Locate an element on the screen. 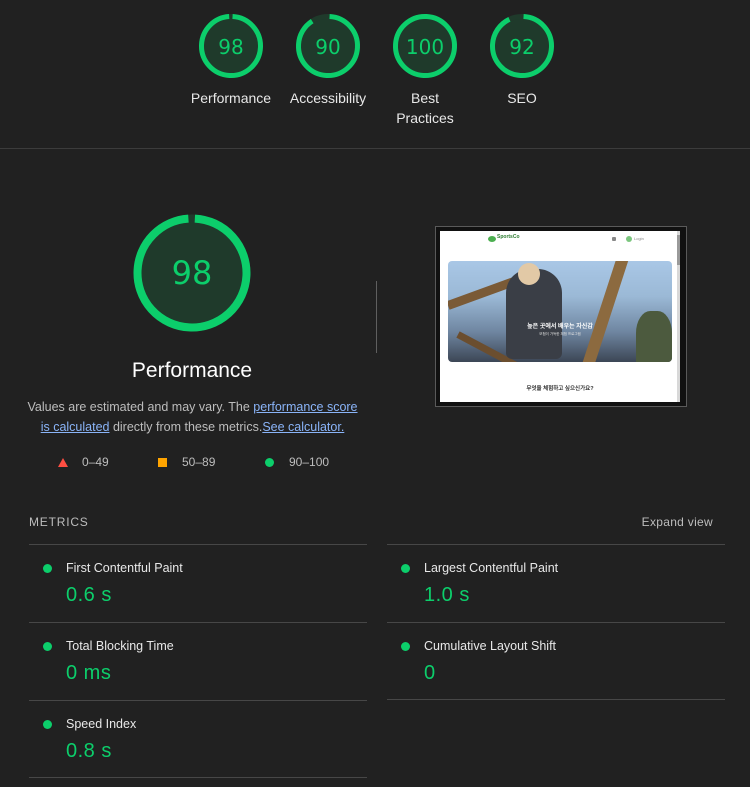 The width and height of the screenshot is (750, 787). seo-score: 92 is located at coordinates (521, 47).